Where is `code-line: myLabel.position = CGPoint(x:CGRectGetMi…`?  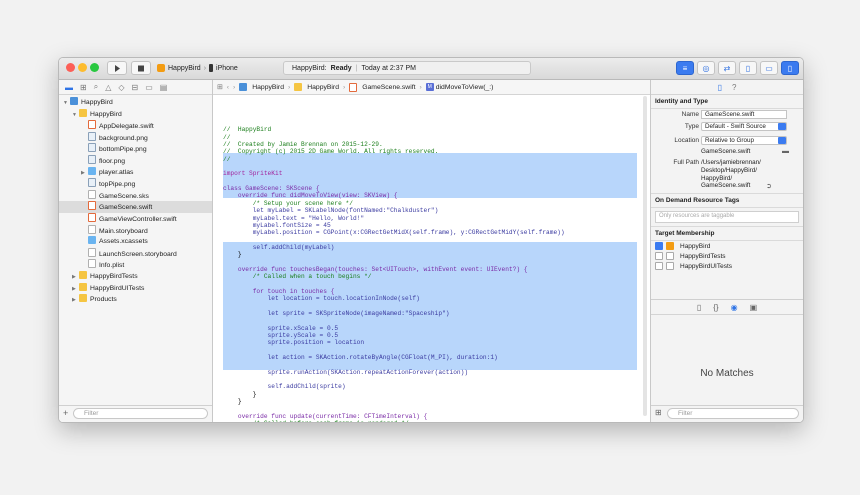
code-line: myLabel.position = CGPoint(x:CGRectGetMi… is located at coordinates (394, 233).